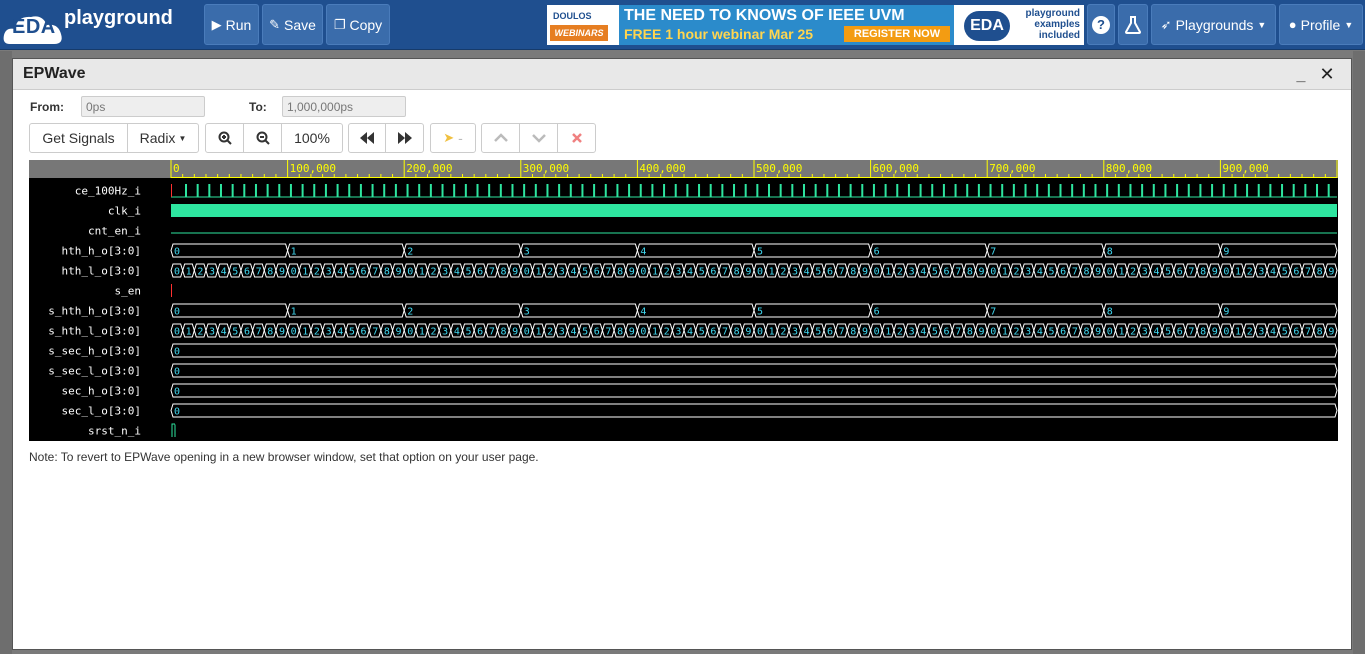 This screenshot has height=654, width=1365. What do you see at coordinates (312, 138) in the screenshot?
I see `zoom-level-button: 100%` at bounding box center [312, 138].